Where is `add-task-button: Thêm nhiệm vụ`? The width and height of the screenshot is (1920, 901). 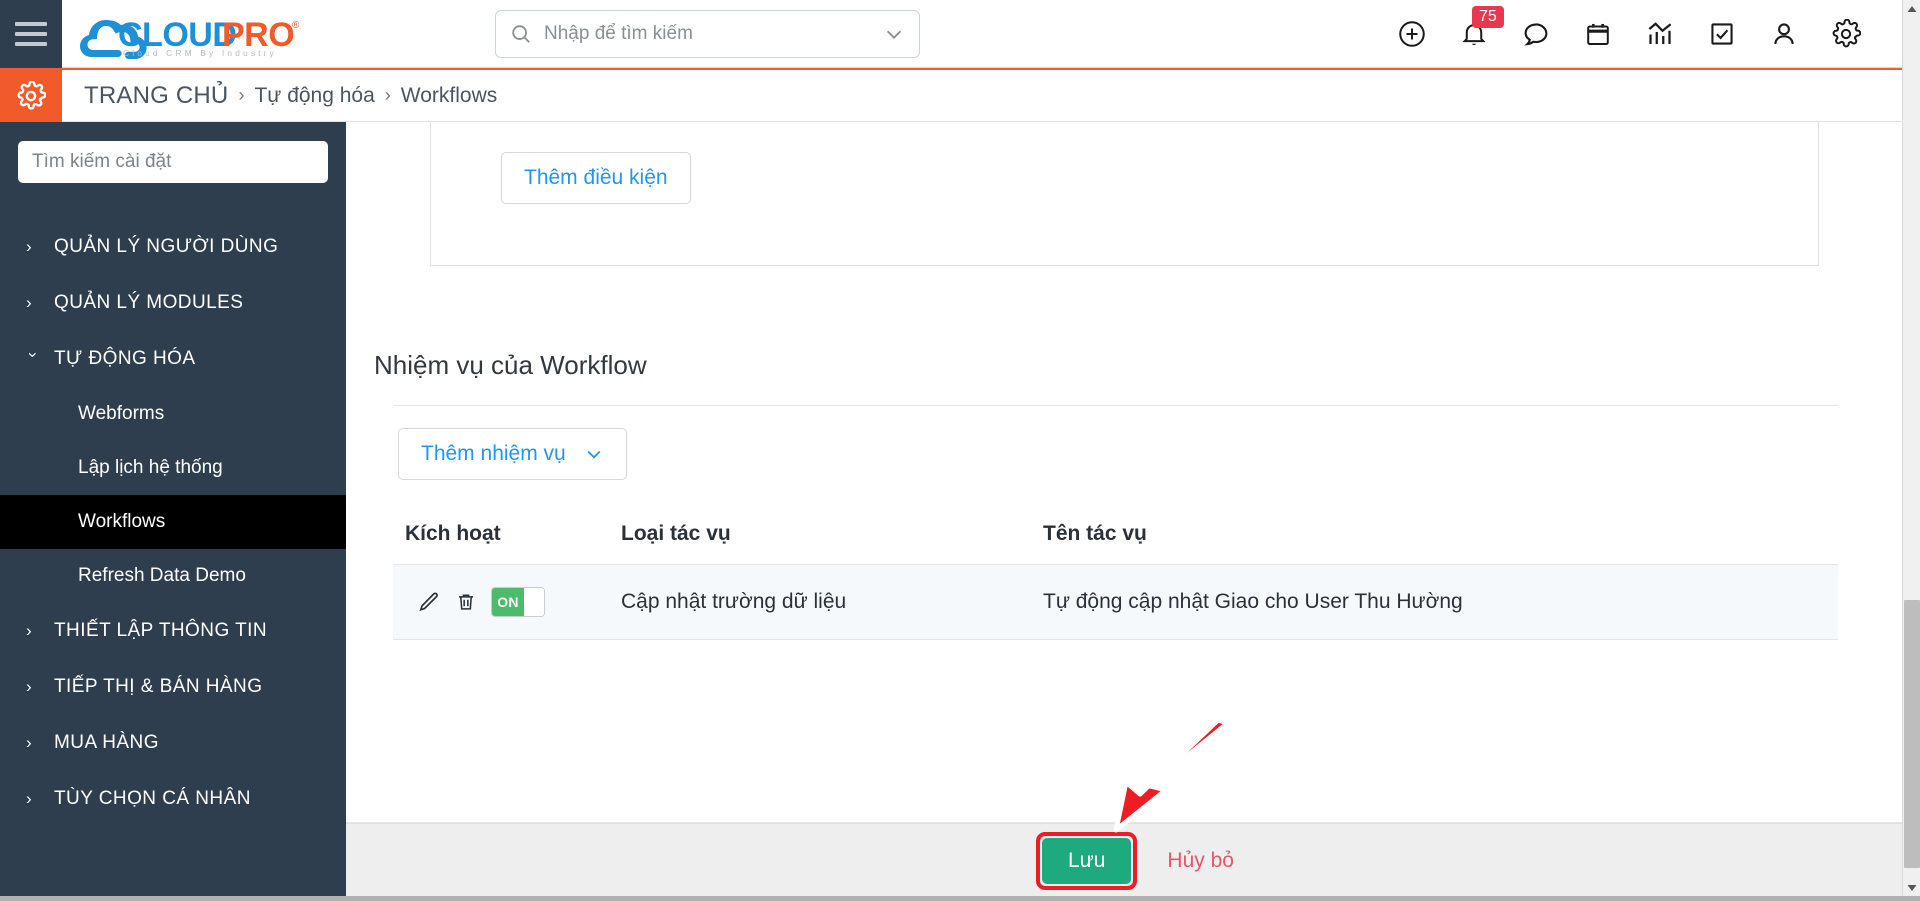
add-task-button: Thêm nhiệm vụ is located at coordinates (512, 454).